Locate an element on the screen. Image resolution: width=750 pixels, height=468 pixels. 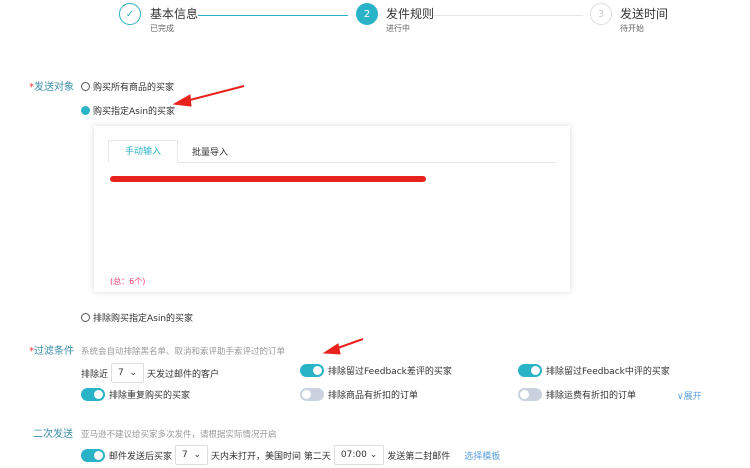
arrow-icon is located at coordinates (215, 93).